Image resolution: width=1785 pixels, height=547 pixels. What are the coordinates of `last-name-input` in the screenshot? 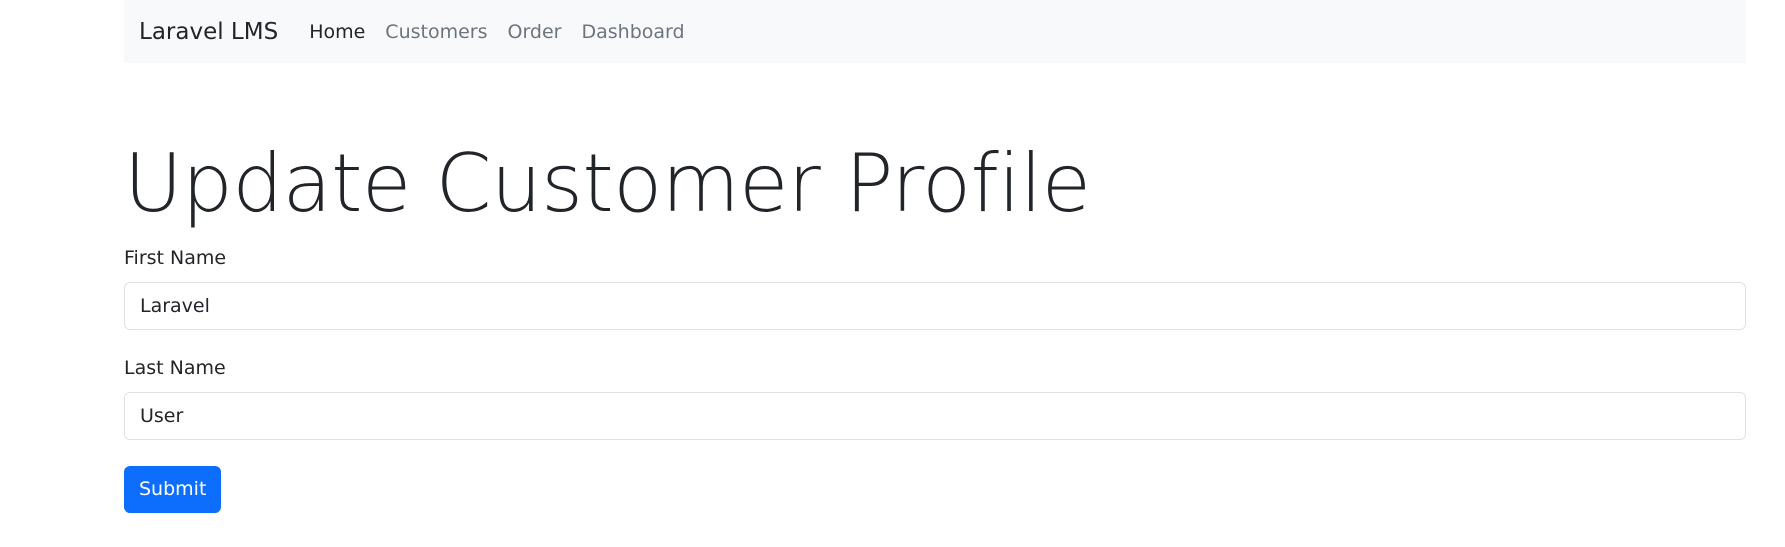 It's located at (935, 416).